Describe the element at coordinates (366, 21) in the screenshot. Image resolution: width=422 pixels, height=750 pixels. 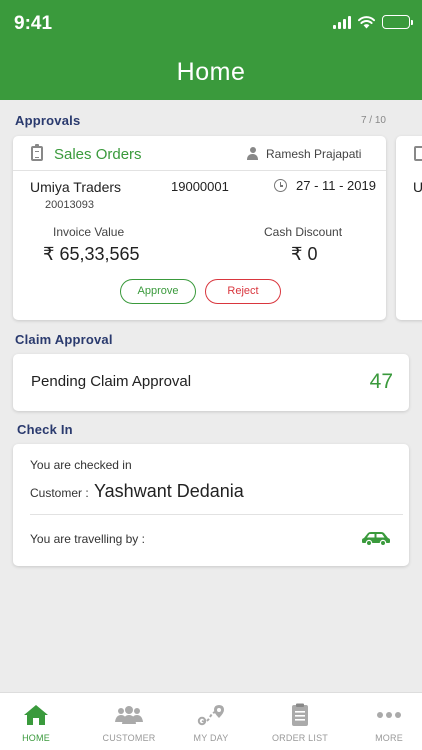
I see `wifi-icon` at that location.